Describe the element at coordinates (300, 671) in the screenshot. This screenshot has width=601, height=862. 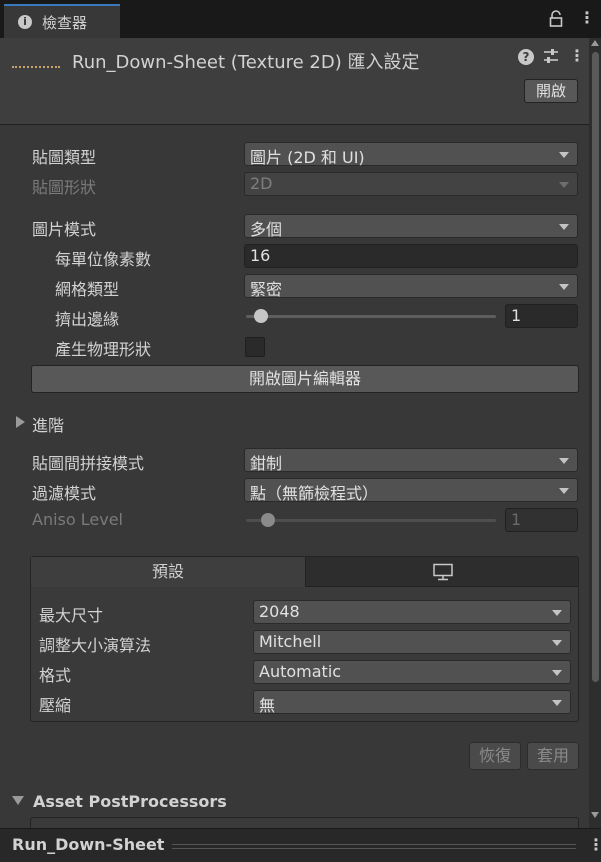
I see `format-value: Automatic` at that location.